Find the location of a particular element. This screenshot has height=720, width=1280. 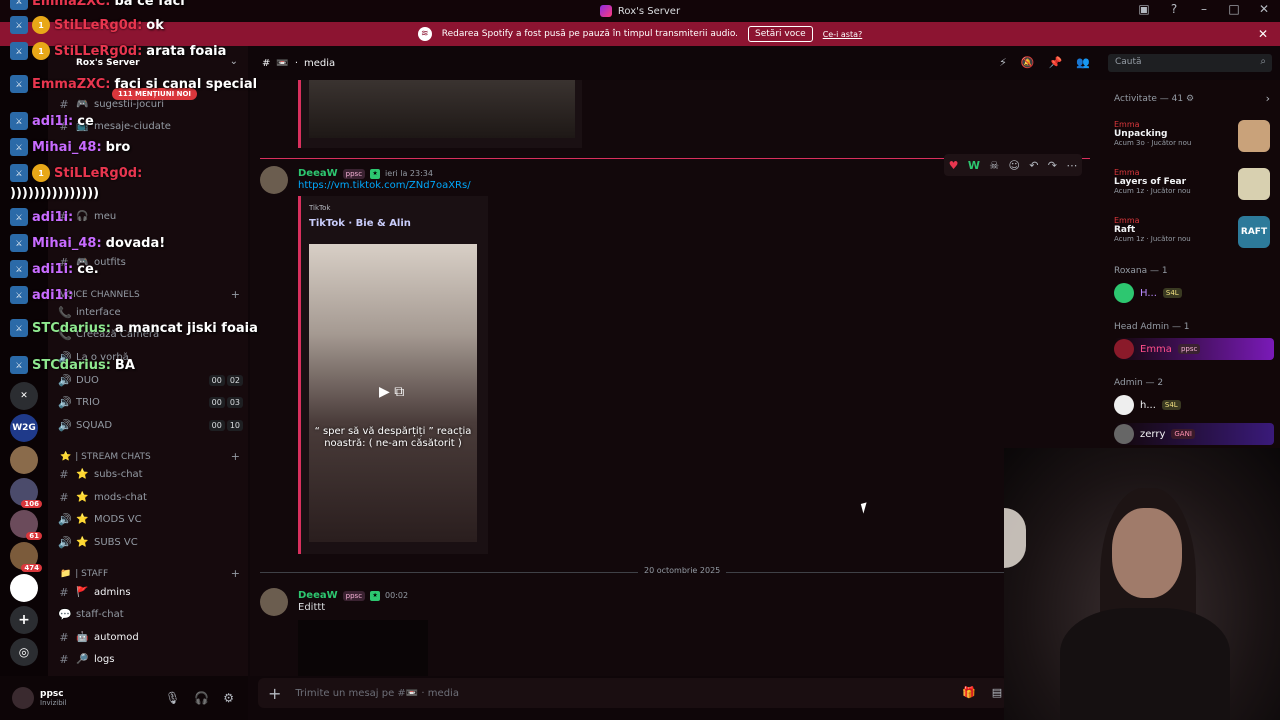

voice-channel: 📞 Creează Cameră is located at coordinates (150, 334).